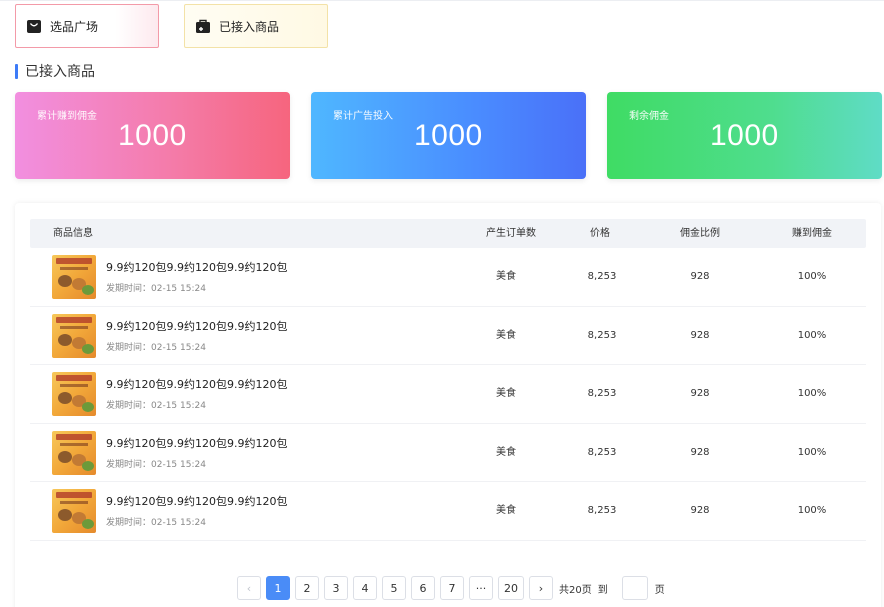 This screenshot has height=607, width=884. I want to click on page-ellipsis-button: ···, so click(481, 588).